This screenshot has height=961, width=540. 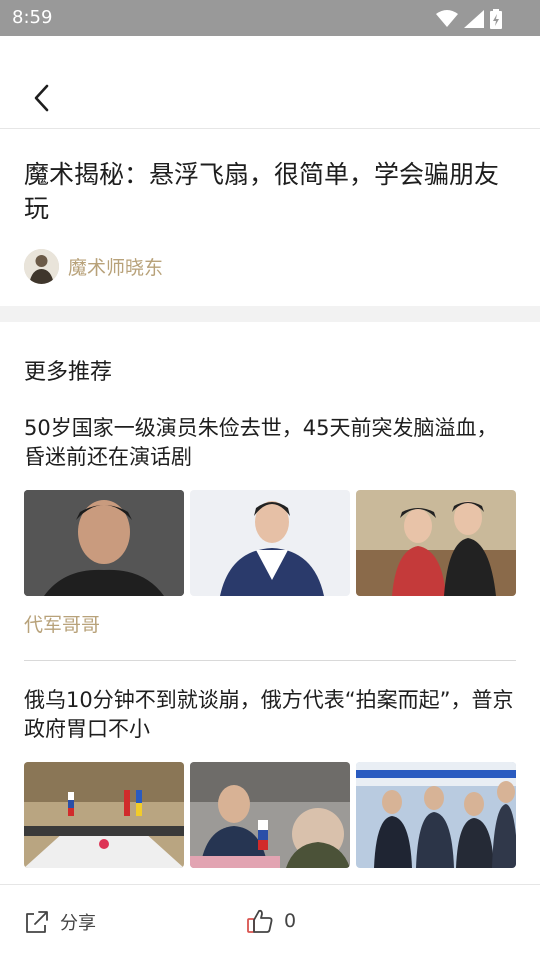 What do you see at coordinates (32, 17) in the screenshot?
I see `status-time: 8:59` at bounding box center [32, 17].